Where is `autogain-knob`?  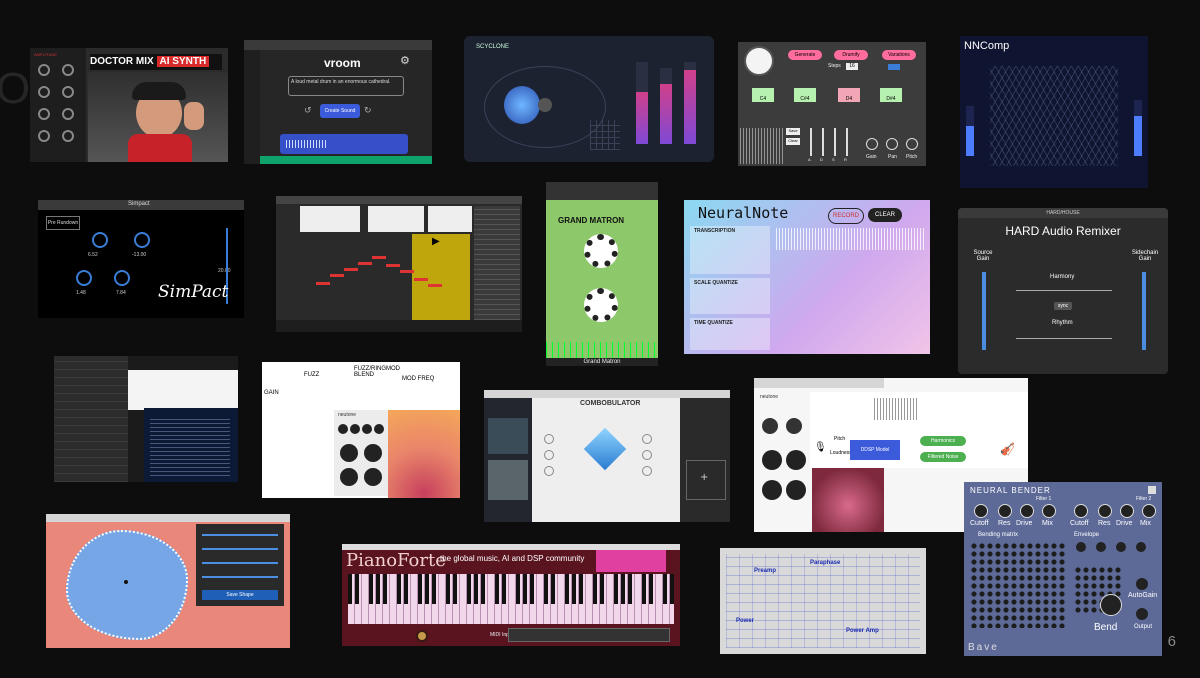 autogain-knob is located at coordinates (1142, 584).